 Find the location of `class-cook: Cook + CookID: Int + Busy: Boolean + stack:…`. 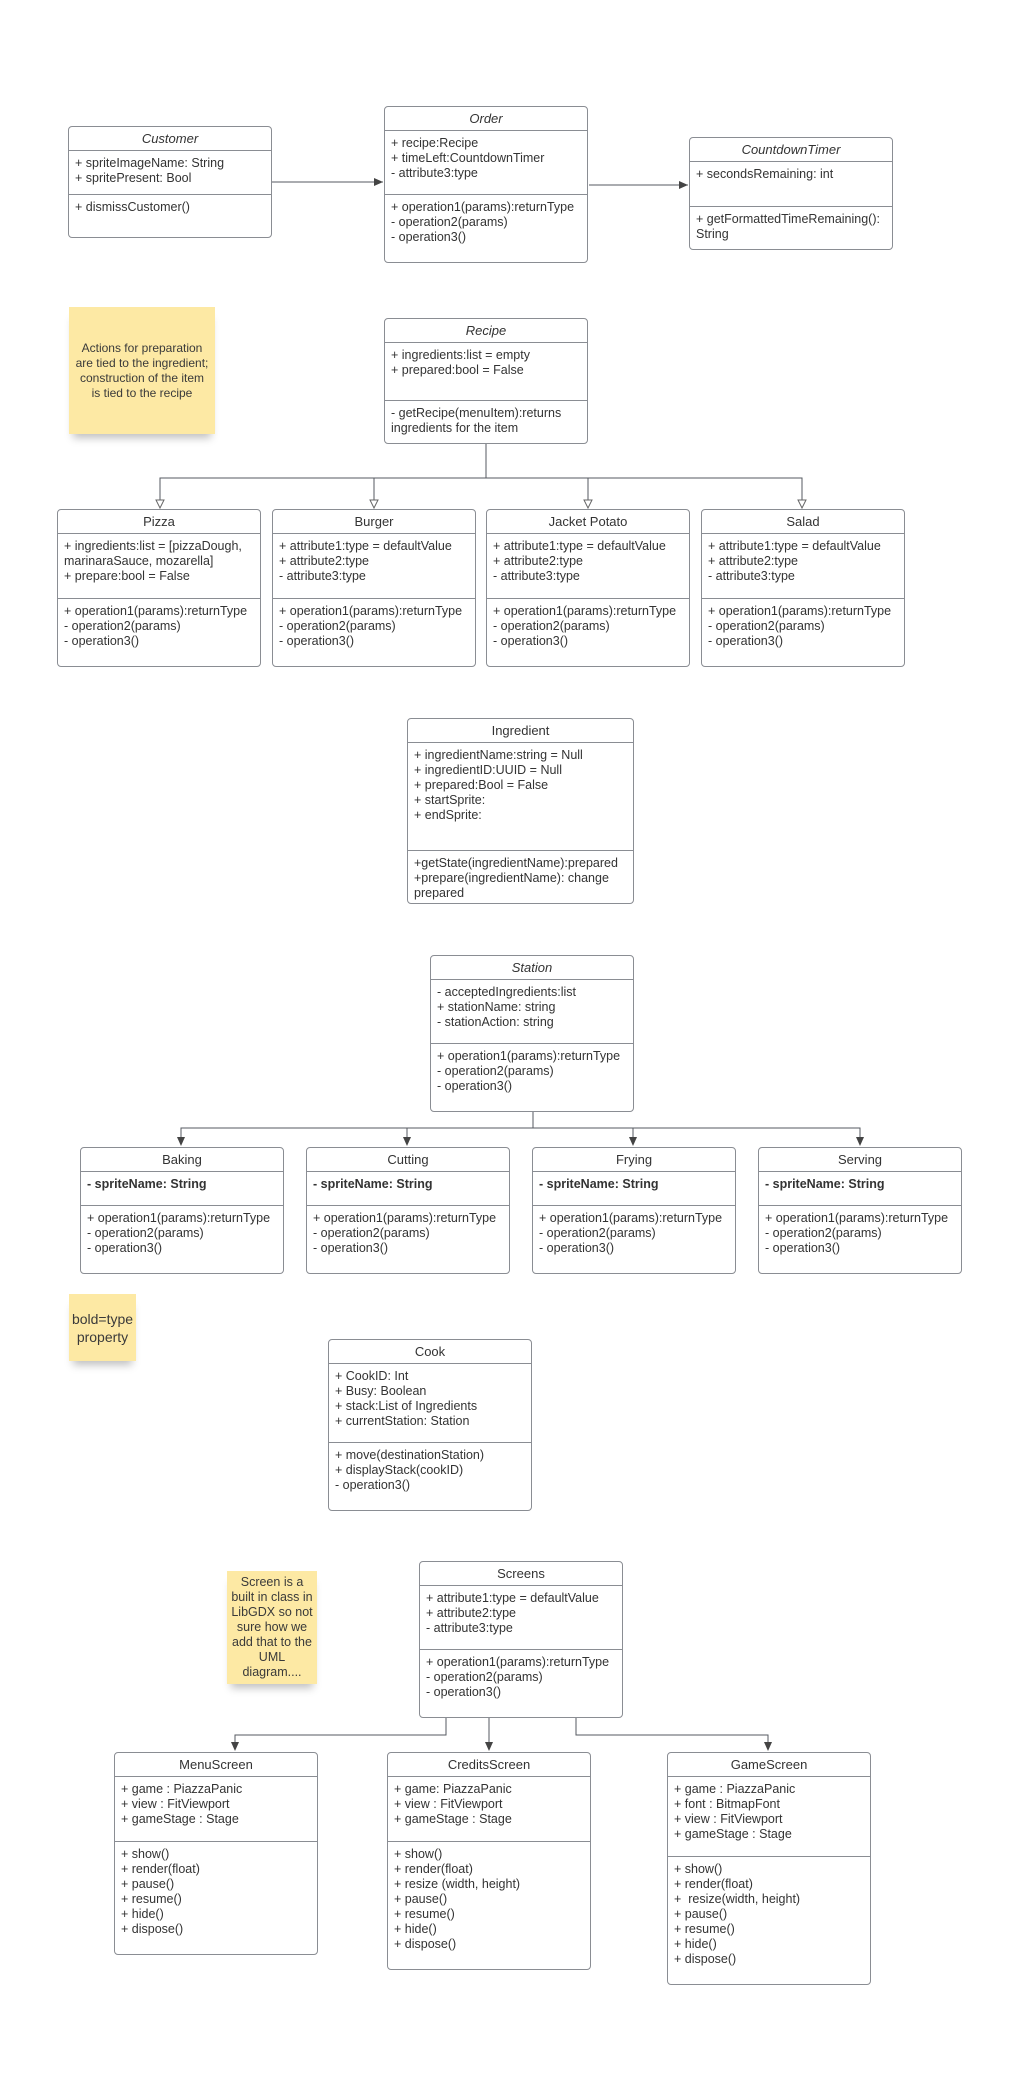

class-cook: Cook + CookID: Int + Busy: Boolean + stack:… is located at coordinates (430, 1425).